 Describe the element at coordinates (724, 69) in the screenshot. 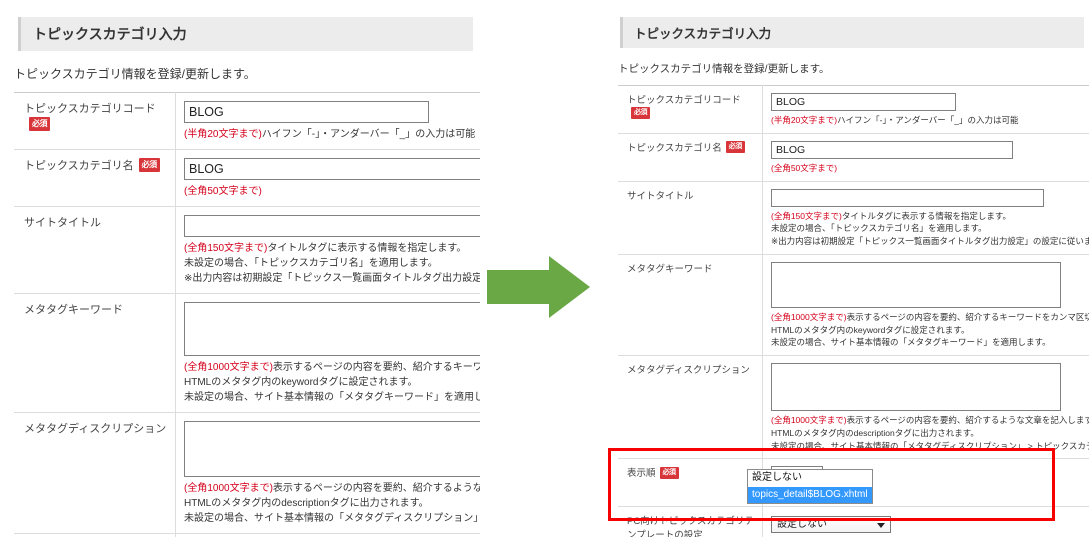

I see `page-description-right: トピックスカテゴリ情報を登録/更新します。` at that location.